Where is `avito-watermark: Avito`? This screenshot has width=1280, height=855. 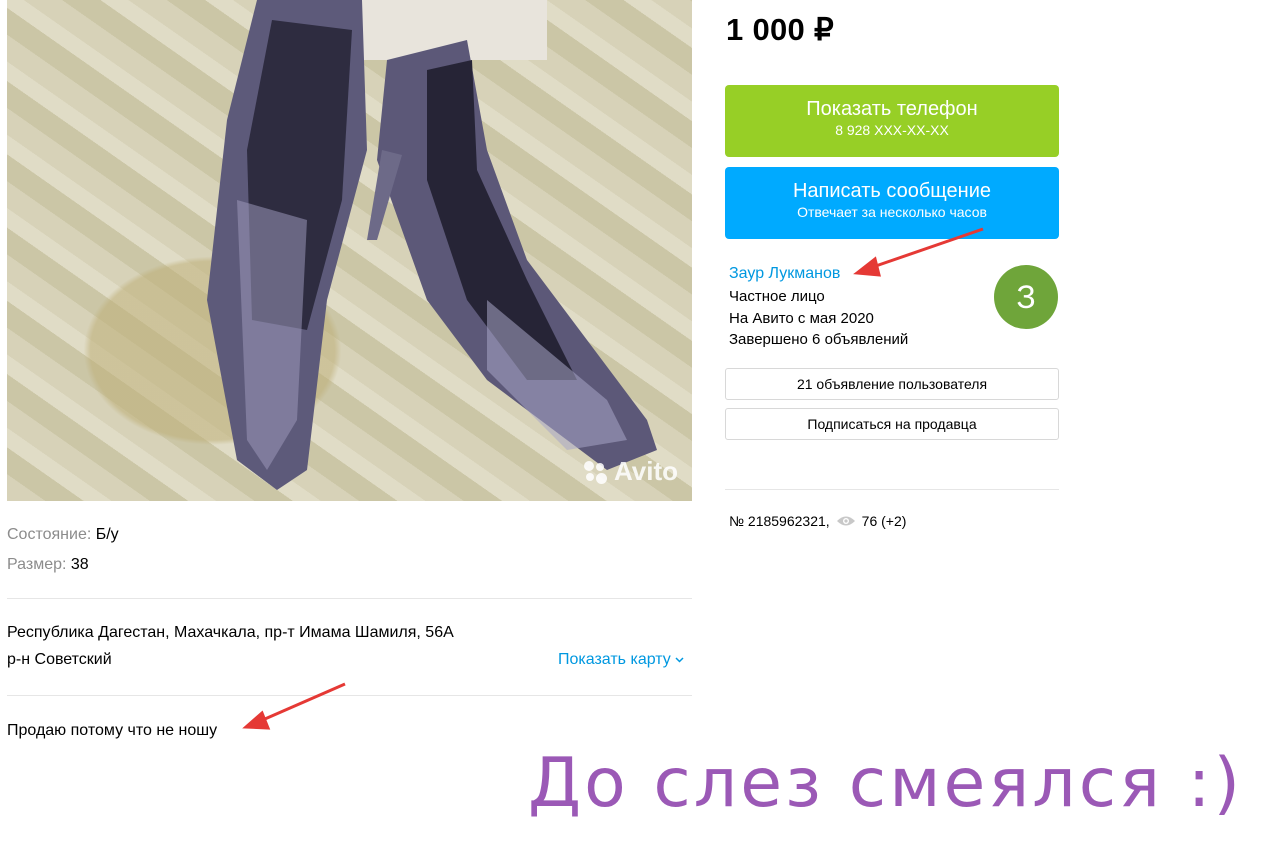
avito-watermark: Avito is located at coordinates (630, 471).